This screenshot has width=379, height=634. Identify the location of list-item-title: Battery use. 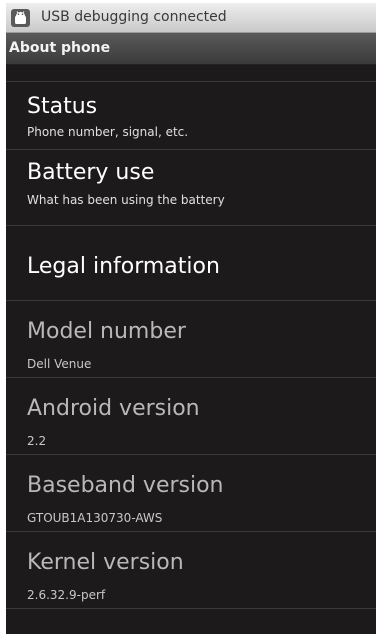
(91, 172).